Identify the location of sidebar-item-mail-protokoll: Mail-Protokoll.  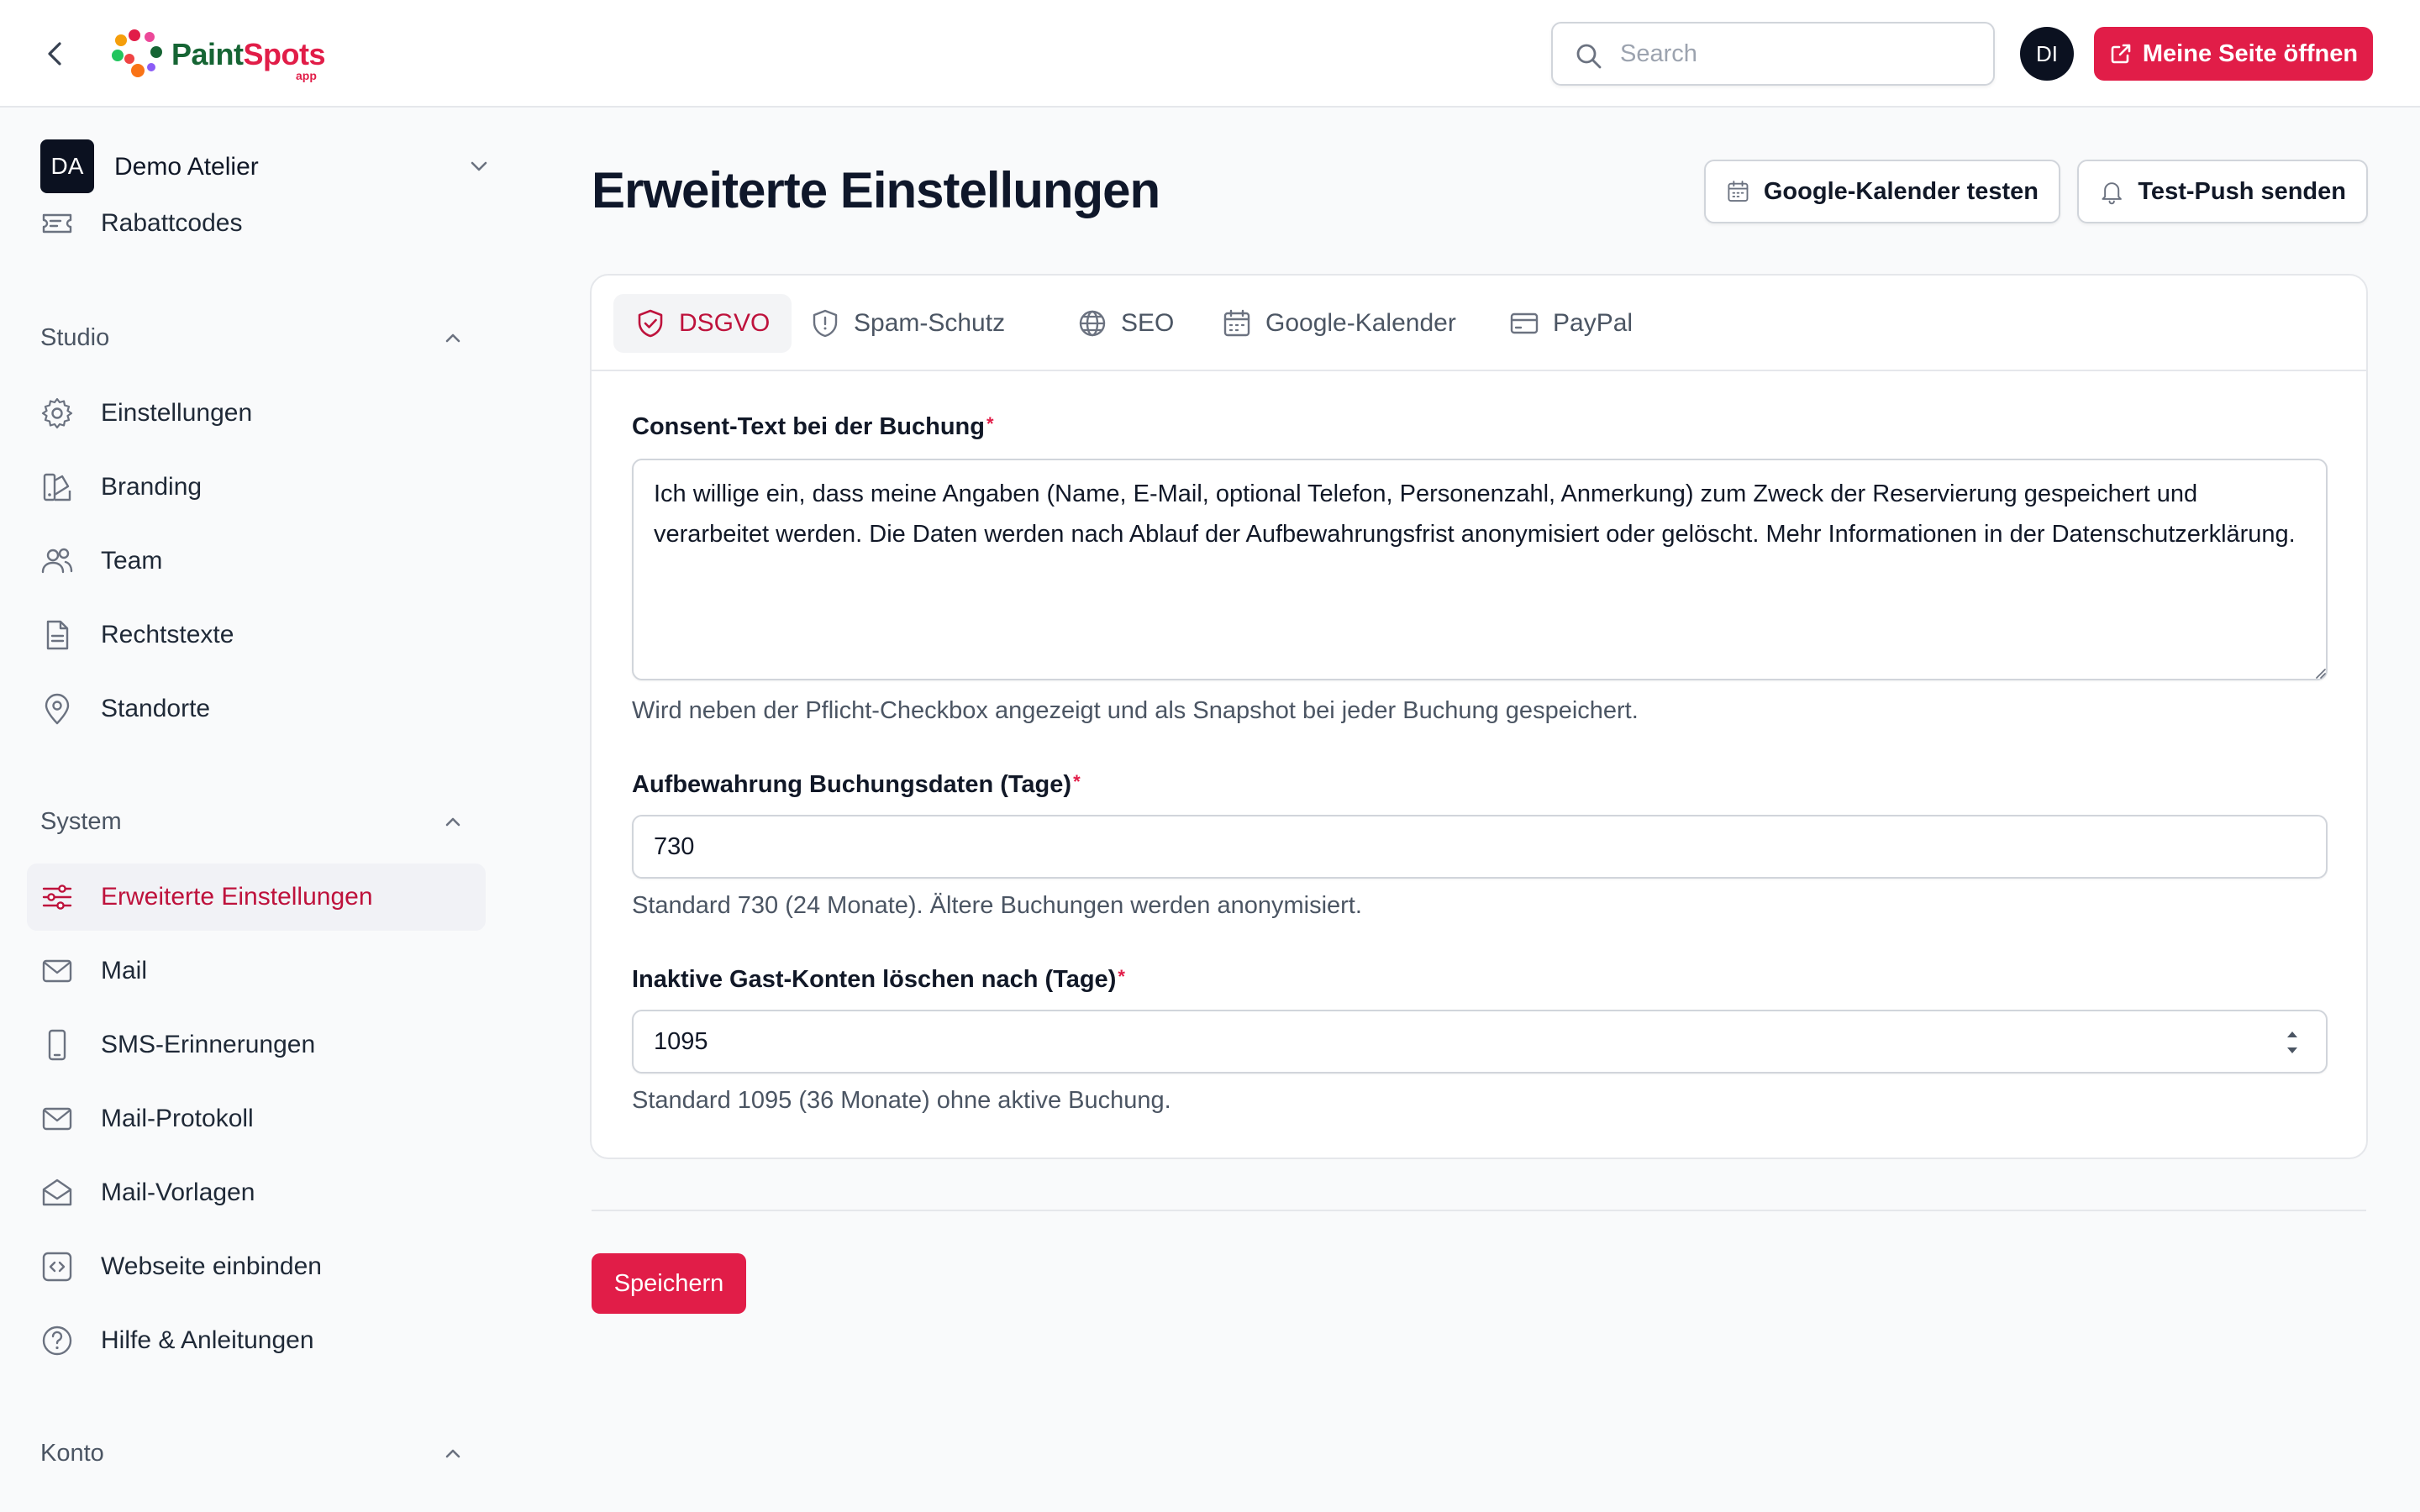
(256, 1118).